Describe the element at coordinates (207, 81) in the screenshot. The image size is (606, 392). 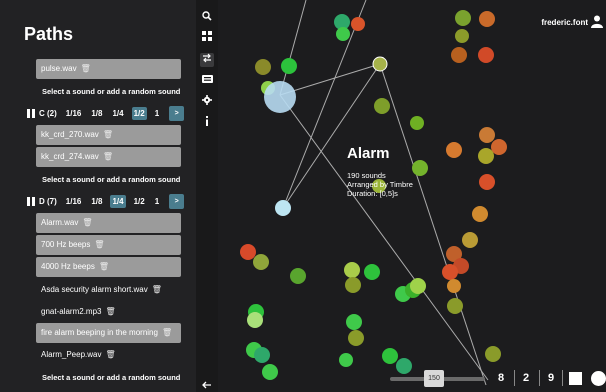
I see `keyboard-icon` at that location.